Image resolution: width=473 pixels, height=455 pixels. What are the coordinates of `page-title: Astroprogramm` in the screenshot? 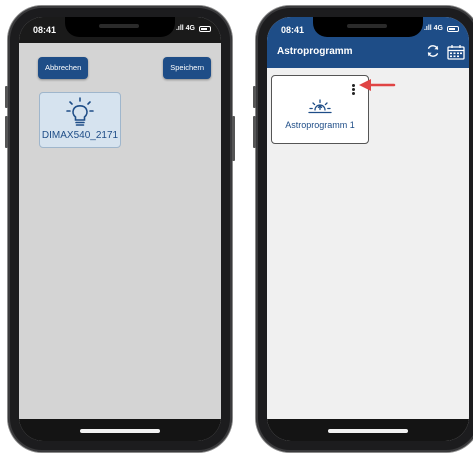 It's located at (315, 51).